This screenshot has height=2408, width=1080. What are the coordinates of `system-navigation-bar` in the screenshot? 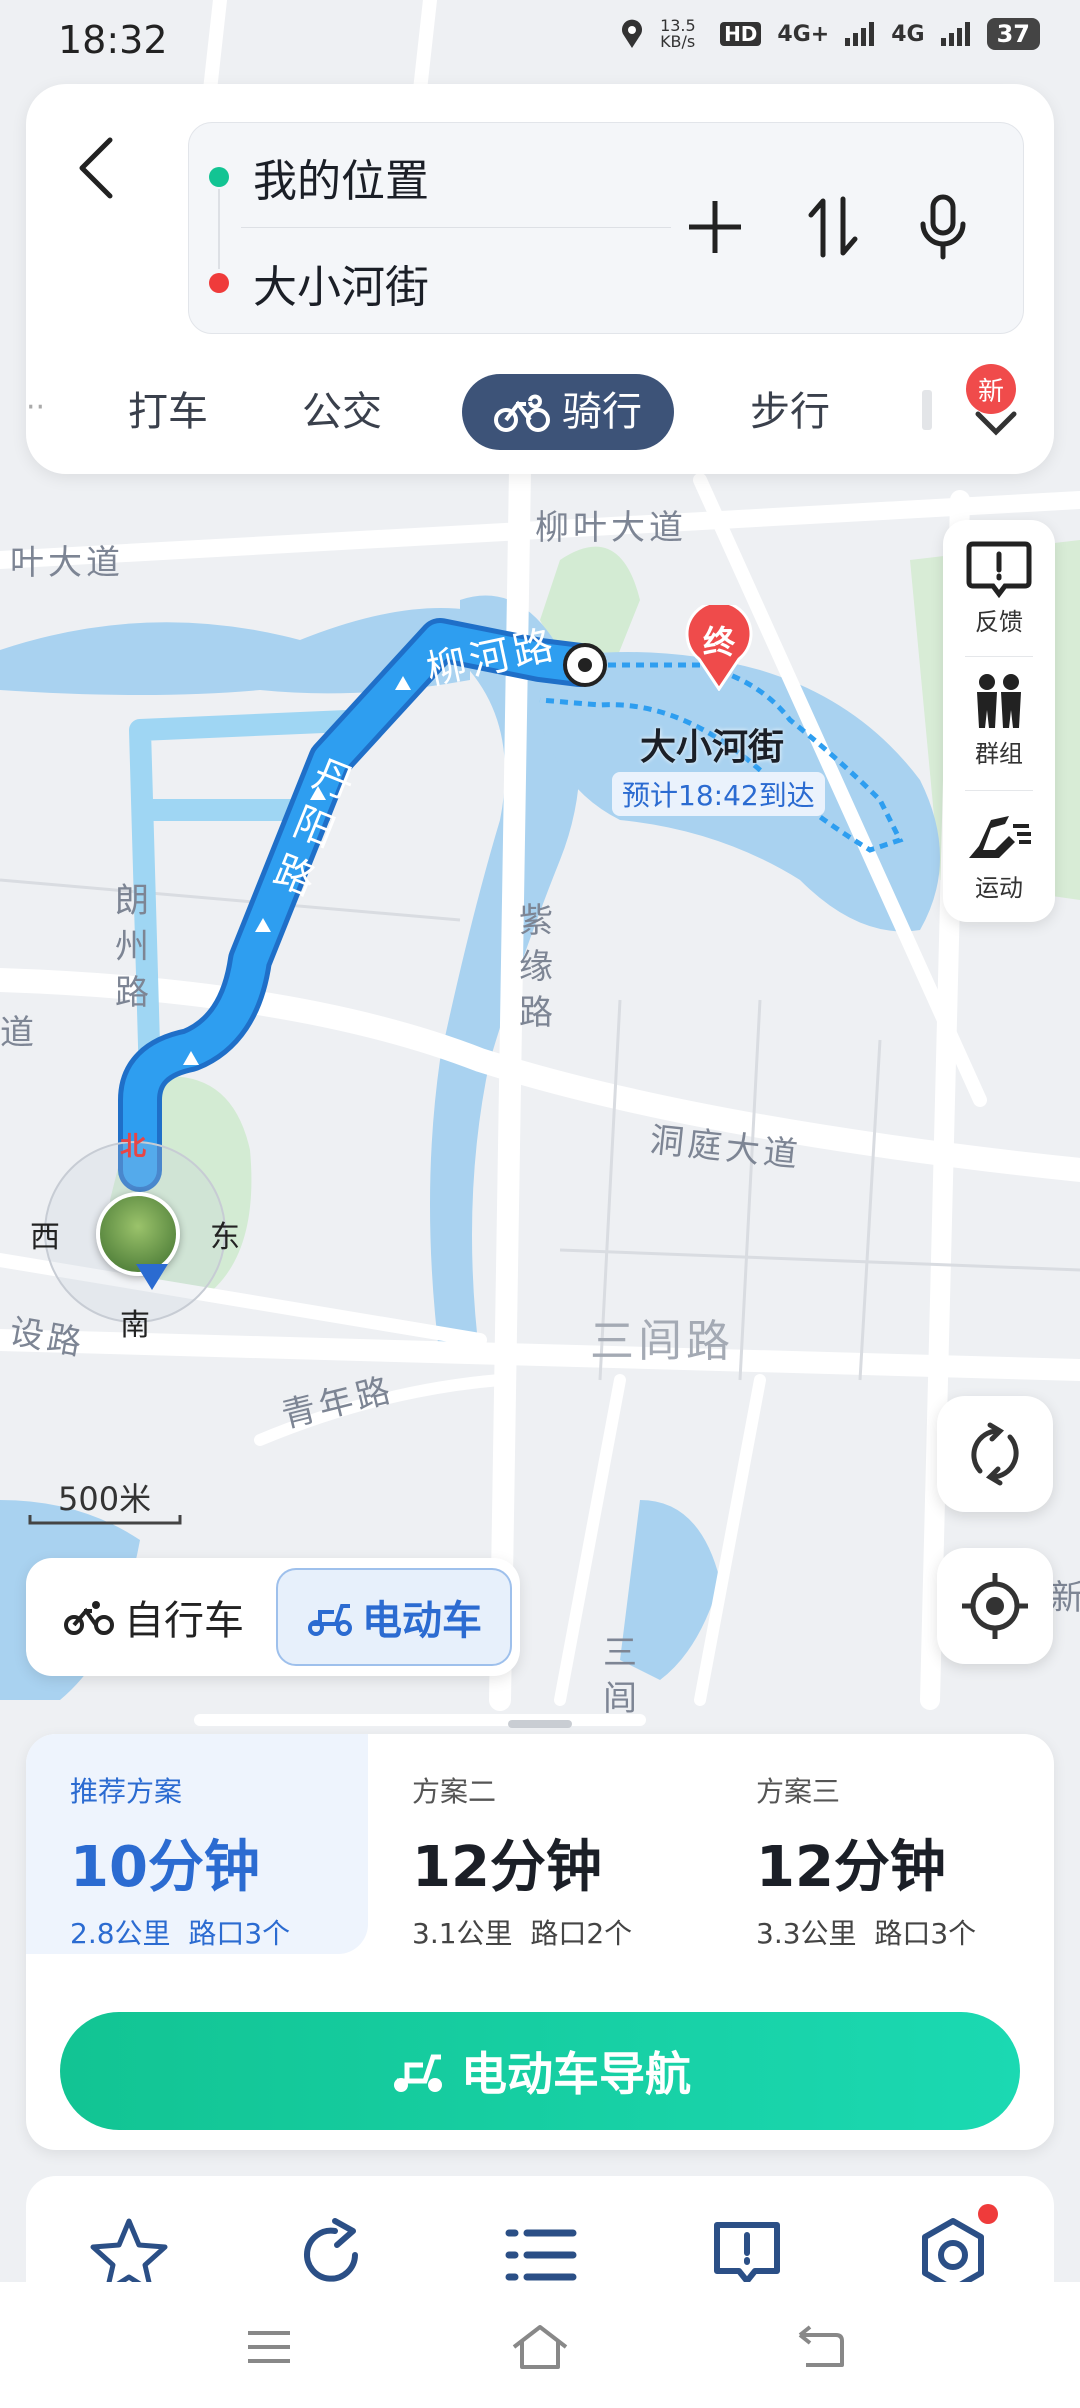 It's located at (540, 2345).